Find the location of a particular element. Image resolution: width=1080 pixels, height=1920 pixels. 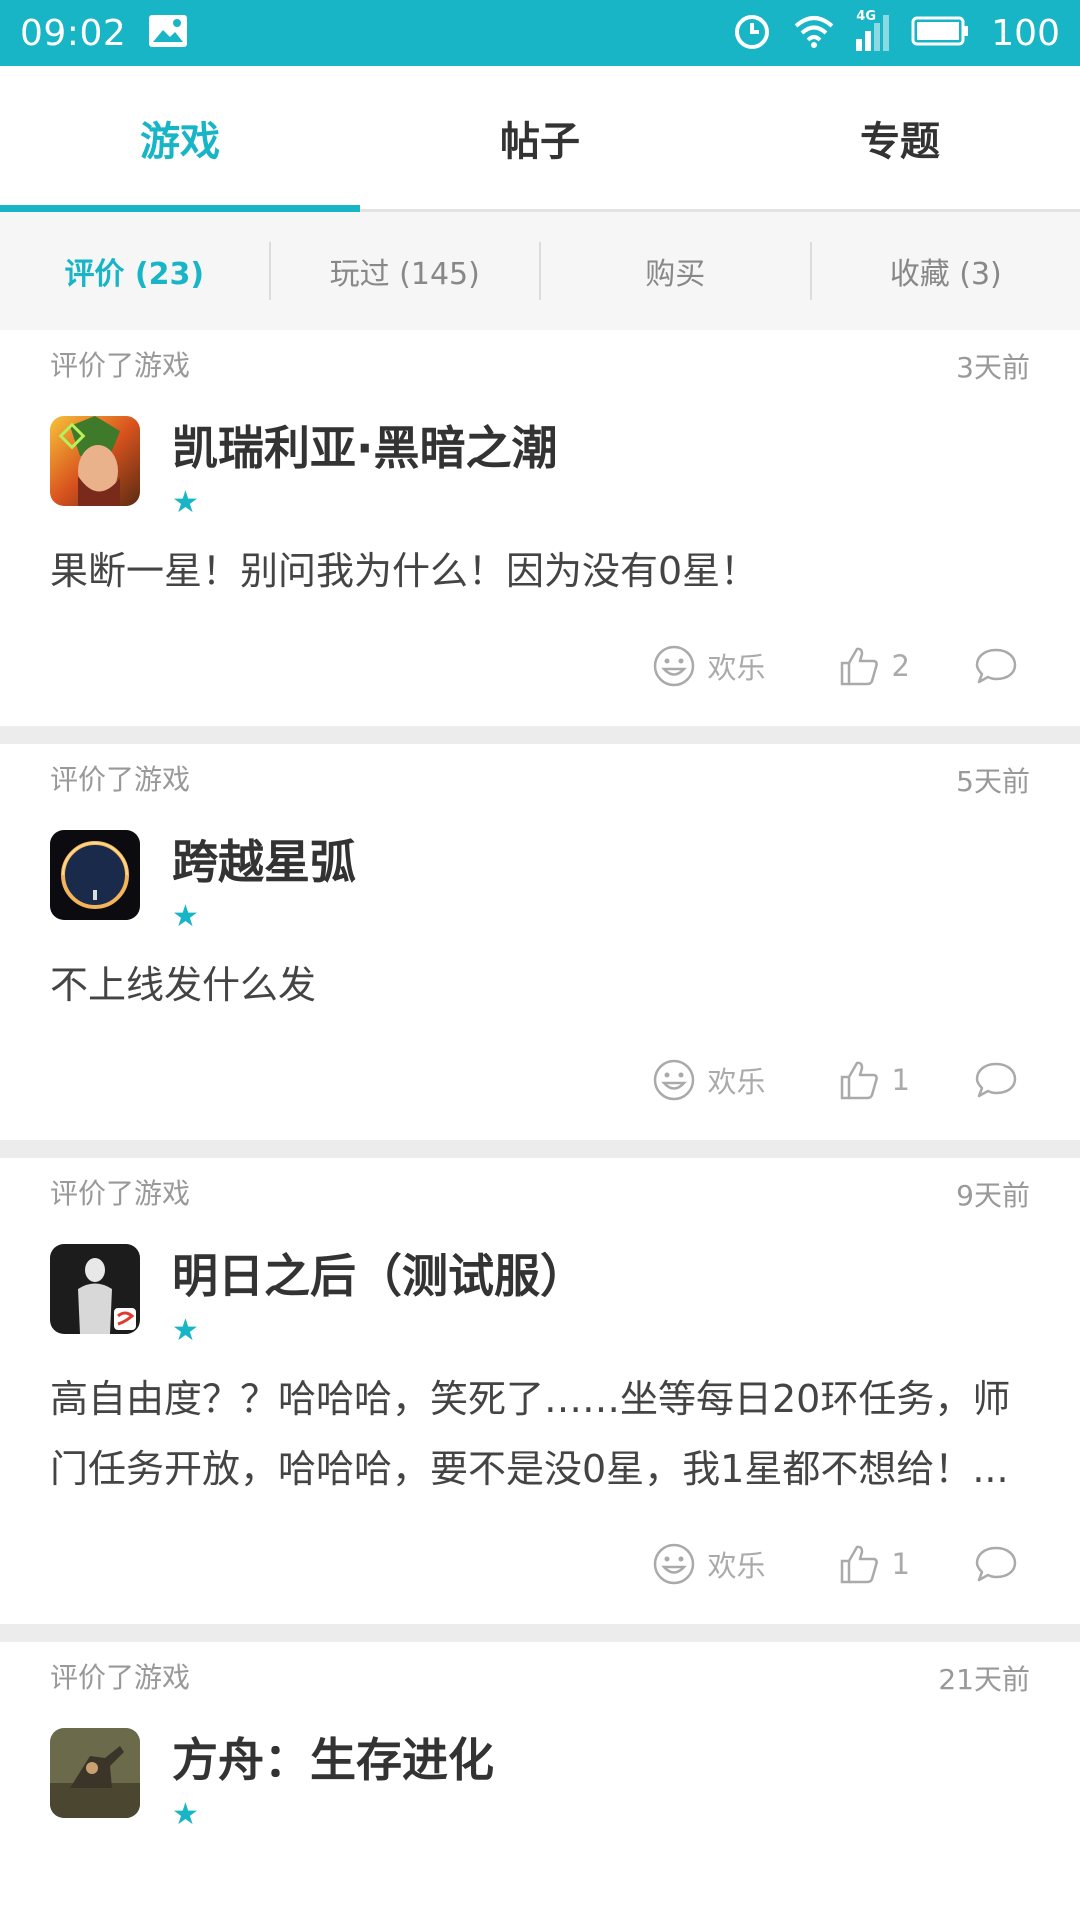

review-time: 5天前 is located at coordinates (993, 781).